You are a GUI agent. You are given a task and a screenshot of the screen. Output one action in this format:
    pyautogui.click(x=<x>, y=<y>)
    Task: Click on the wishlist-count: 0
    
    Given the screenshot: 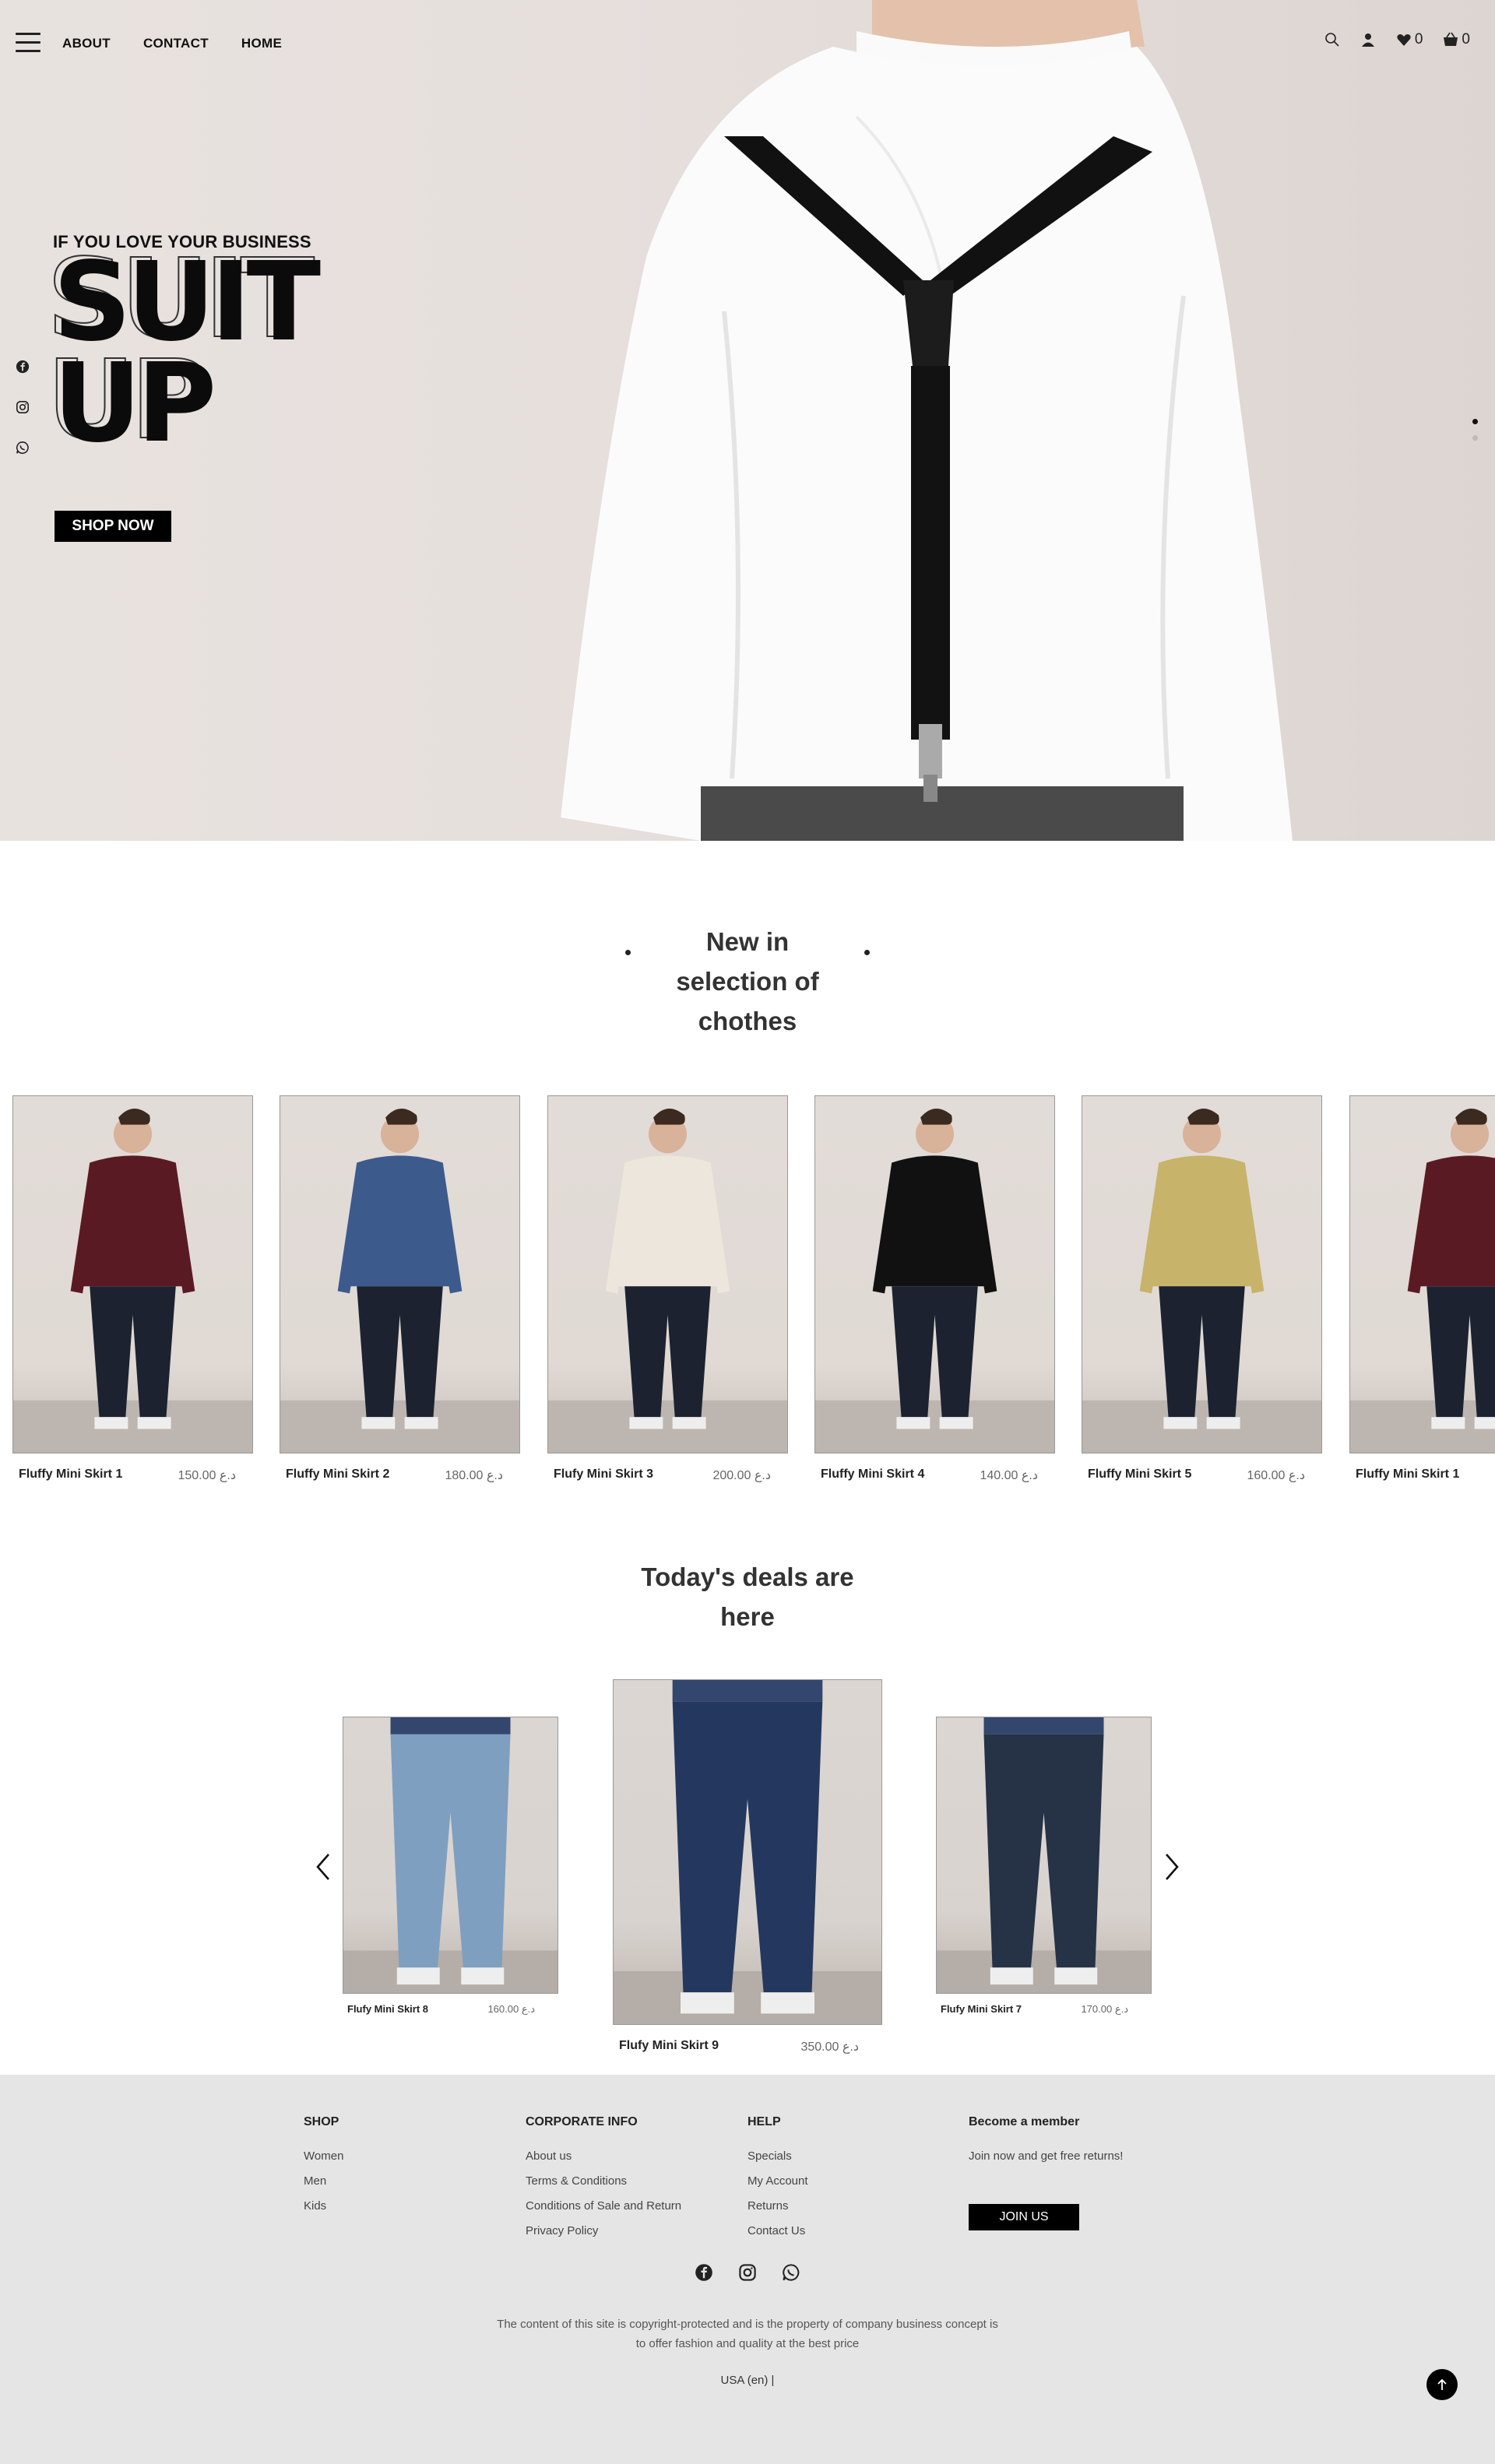 What is the action you would take?
    pyautogui.click(x=1418, y=39)
    